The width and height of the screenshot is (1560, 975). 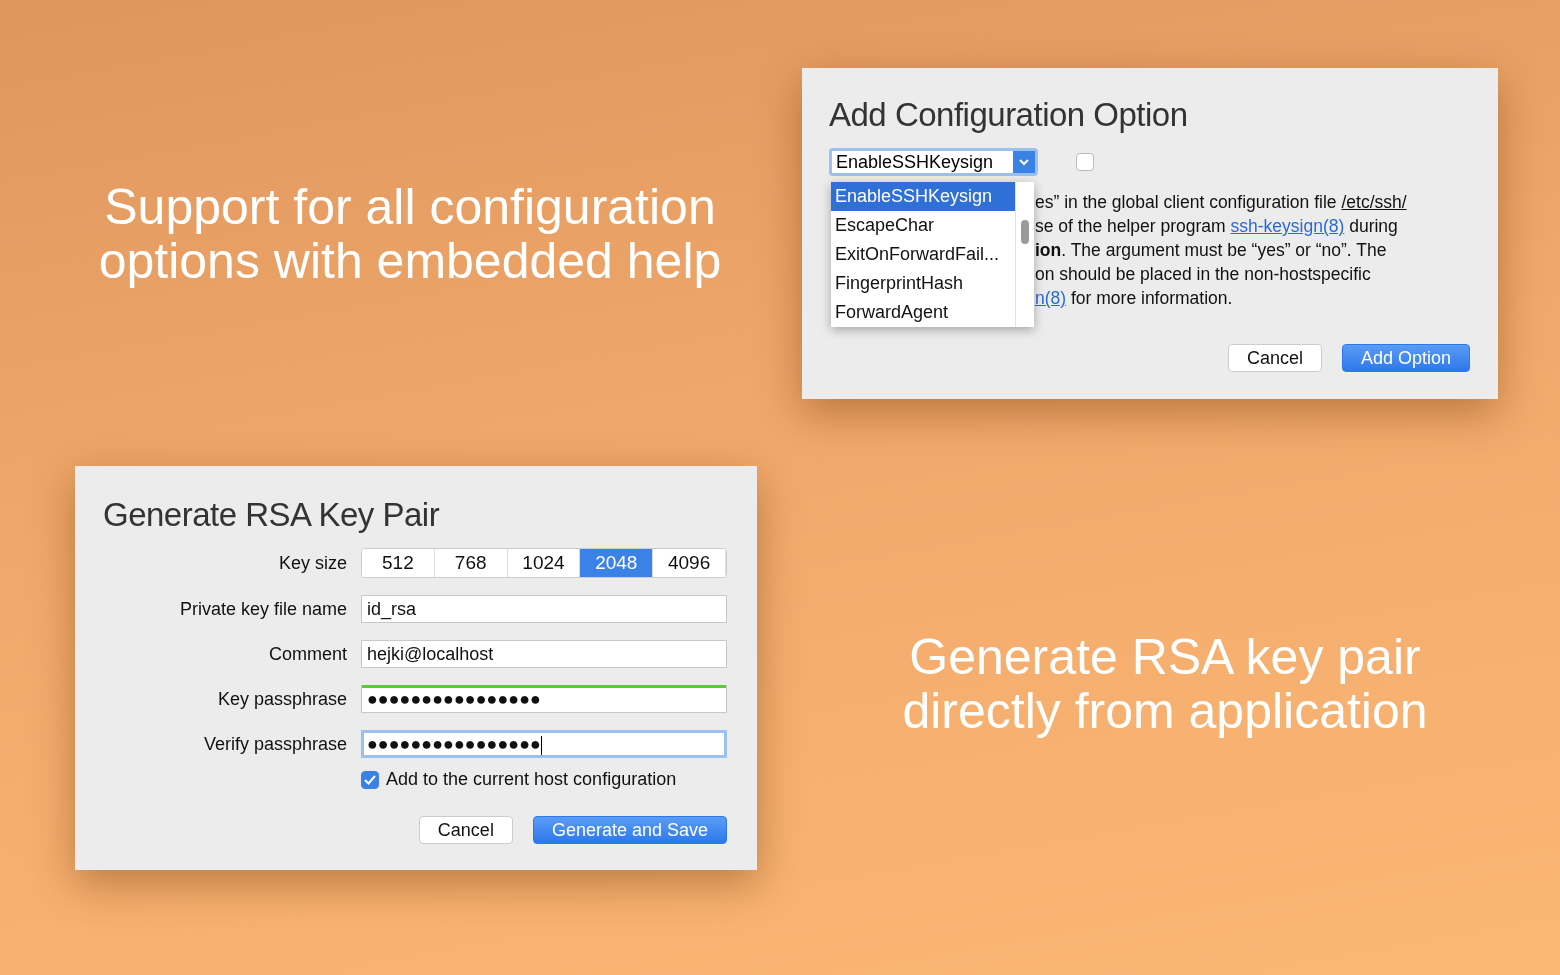 What do you see at coordinates (262, 609) in the screenshot?
I see `field-label: Private key file name` at bounding box center [262, 609].